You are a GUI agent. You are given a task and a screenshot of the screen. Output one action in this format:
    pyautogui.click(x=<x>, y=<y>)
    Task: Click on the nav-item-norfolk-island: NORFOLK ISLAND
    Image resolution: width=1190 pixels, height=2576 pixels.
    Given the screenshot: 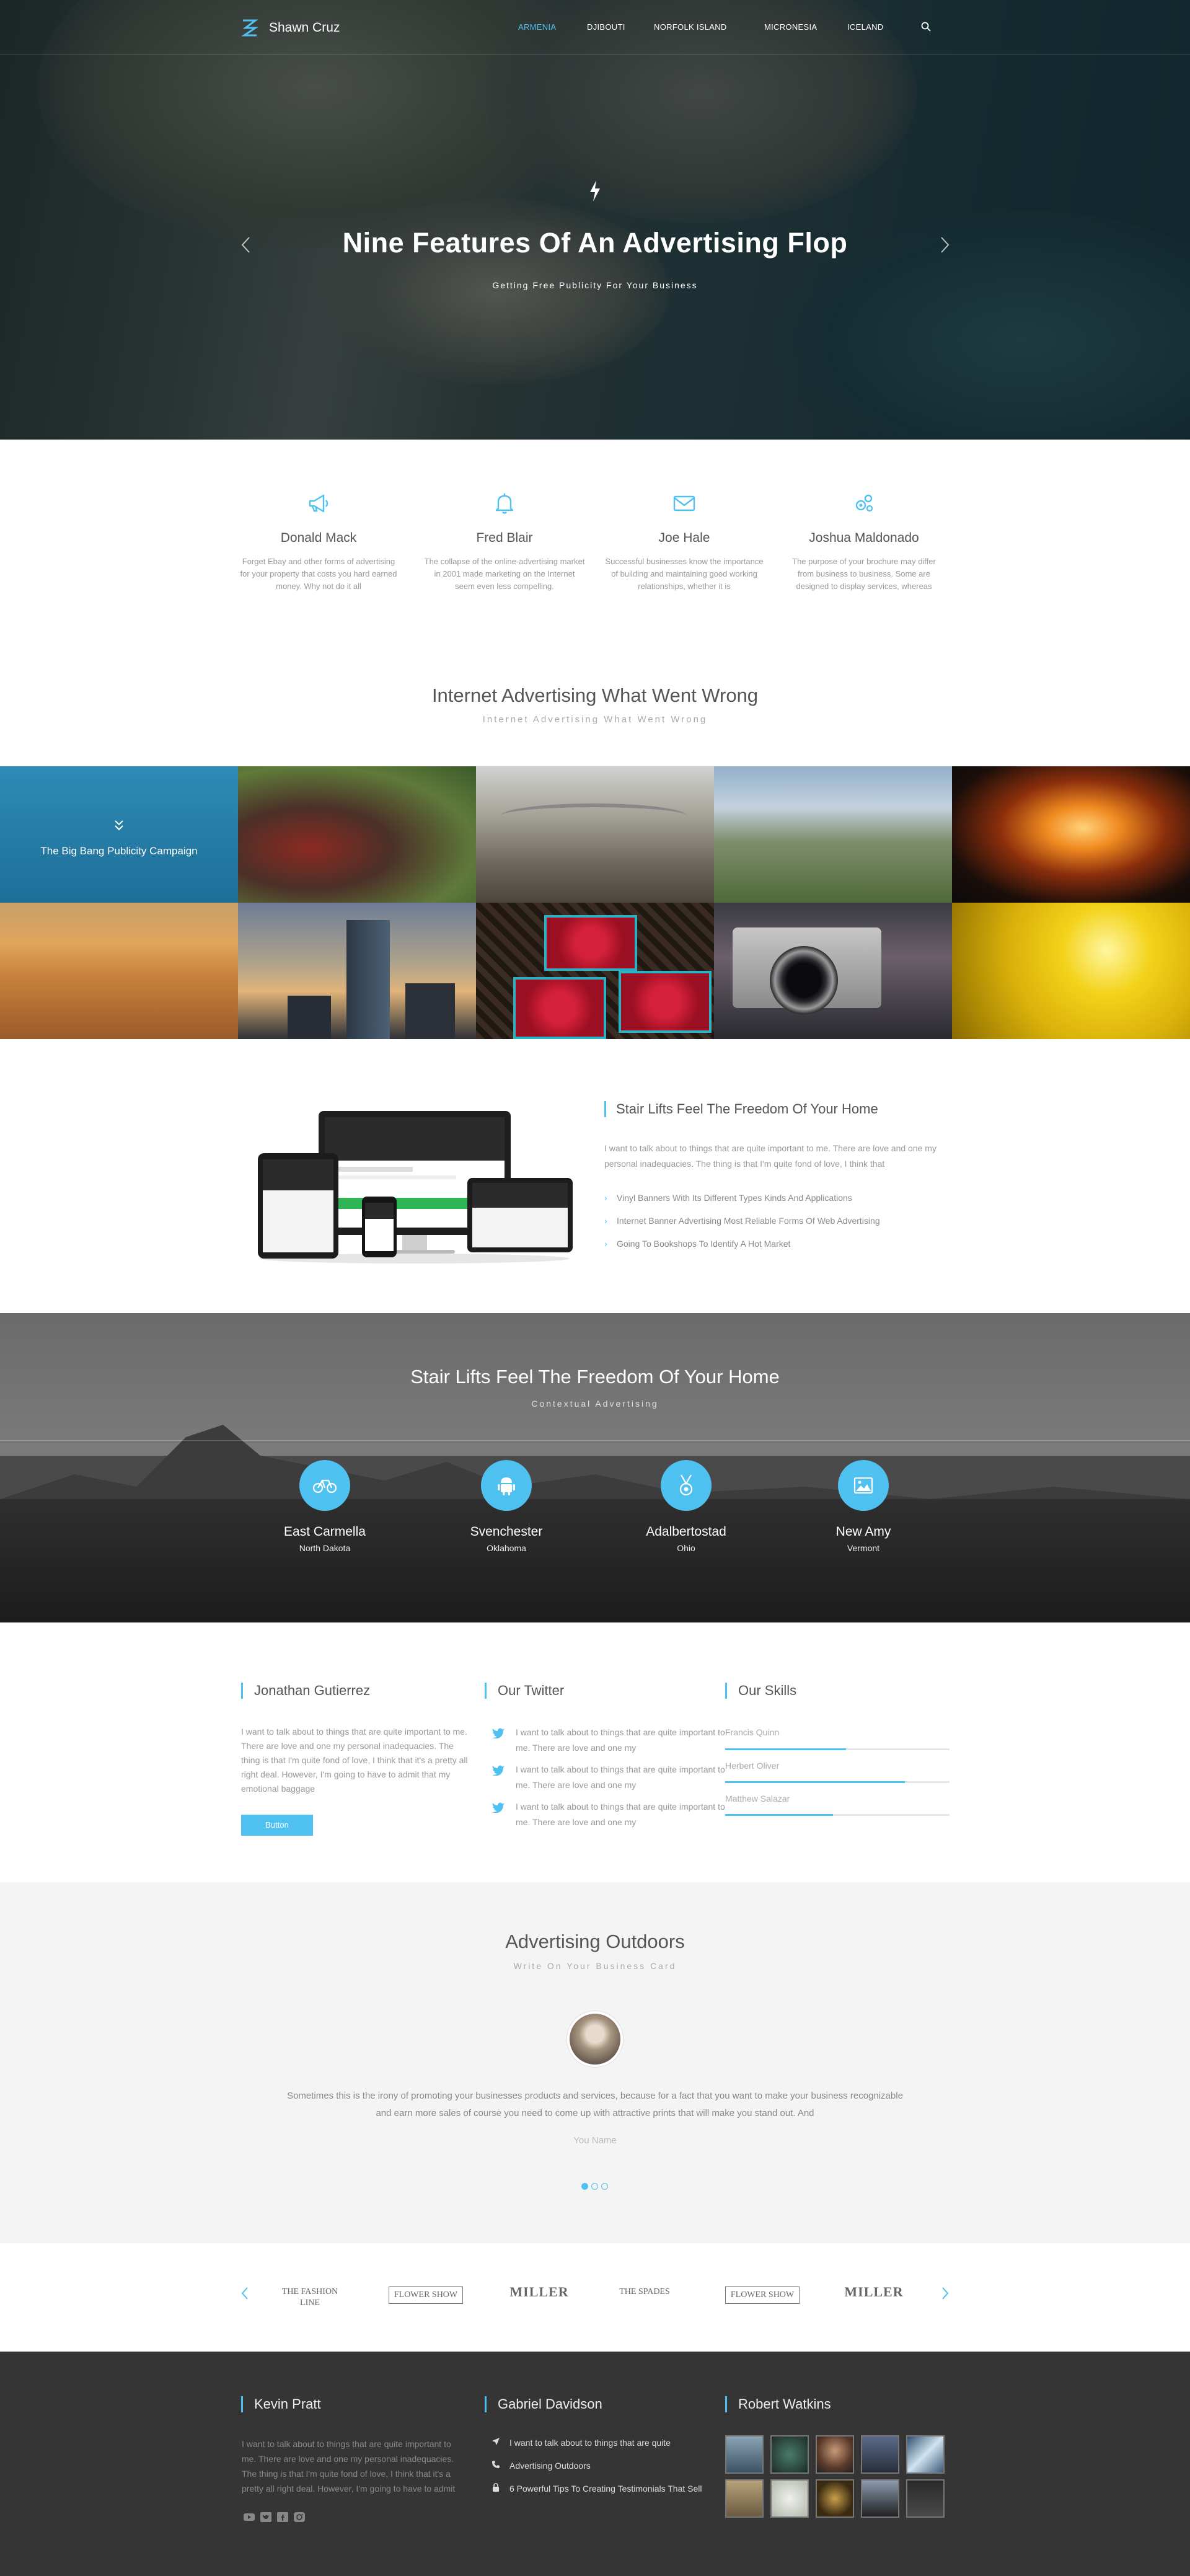 What is the action you would take?
    pyautogui.click(x=690, y=27)
    